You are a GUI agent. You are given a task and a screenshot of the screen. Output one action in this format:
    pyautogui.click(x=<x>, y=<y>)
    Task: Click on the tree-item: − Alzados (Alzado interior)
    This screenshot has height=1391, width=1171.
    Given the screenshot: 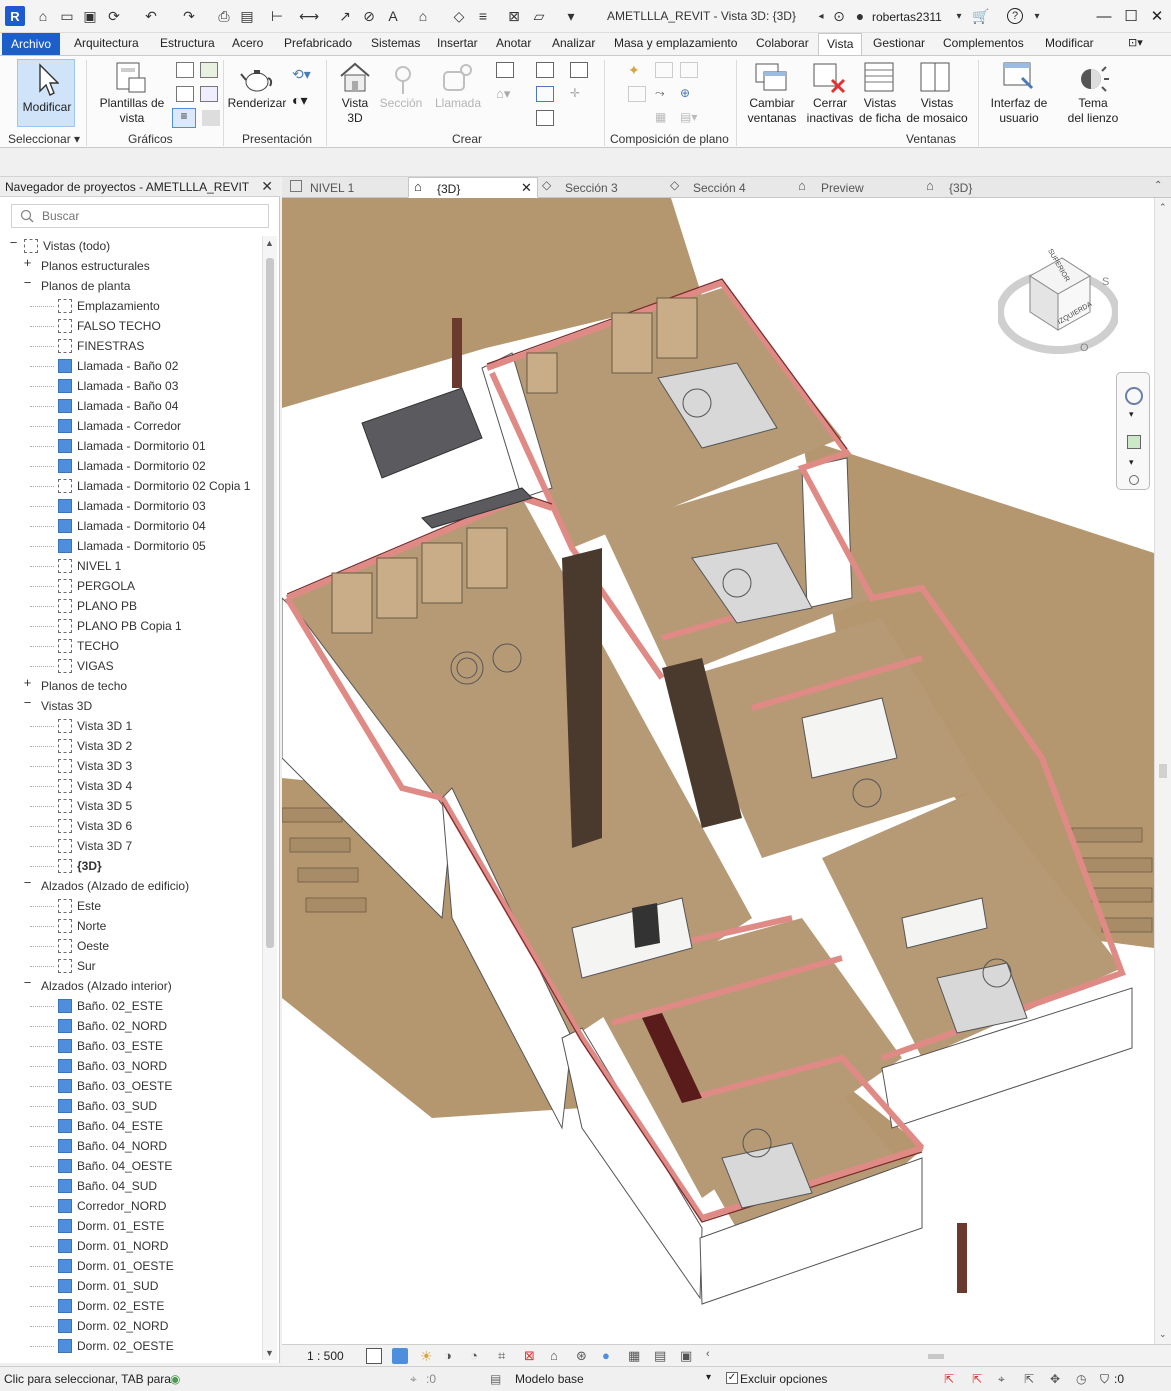 What is the action you would take?
    pyautogui.click(x=131, y=986)
    